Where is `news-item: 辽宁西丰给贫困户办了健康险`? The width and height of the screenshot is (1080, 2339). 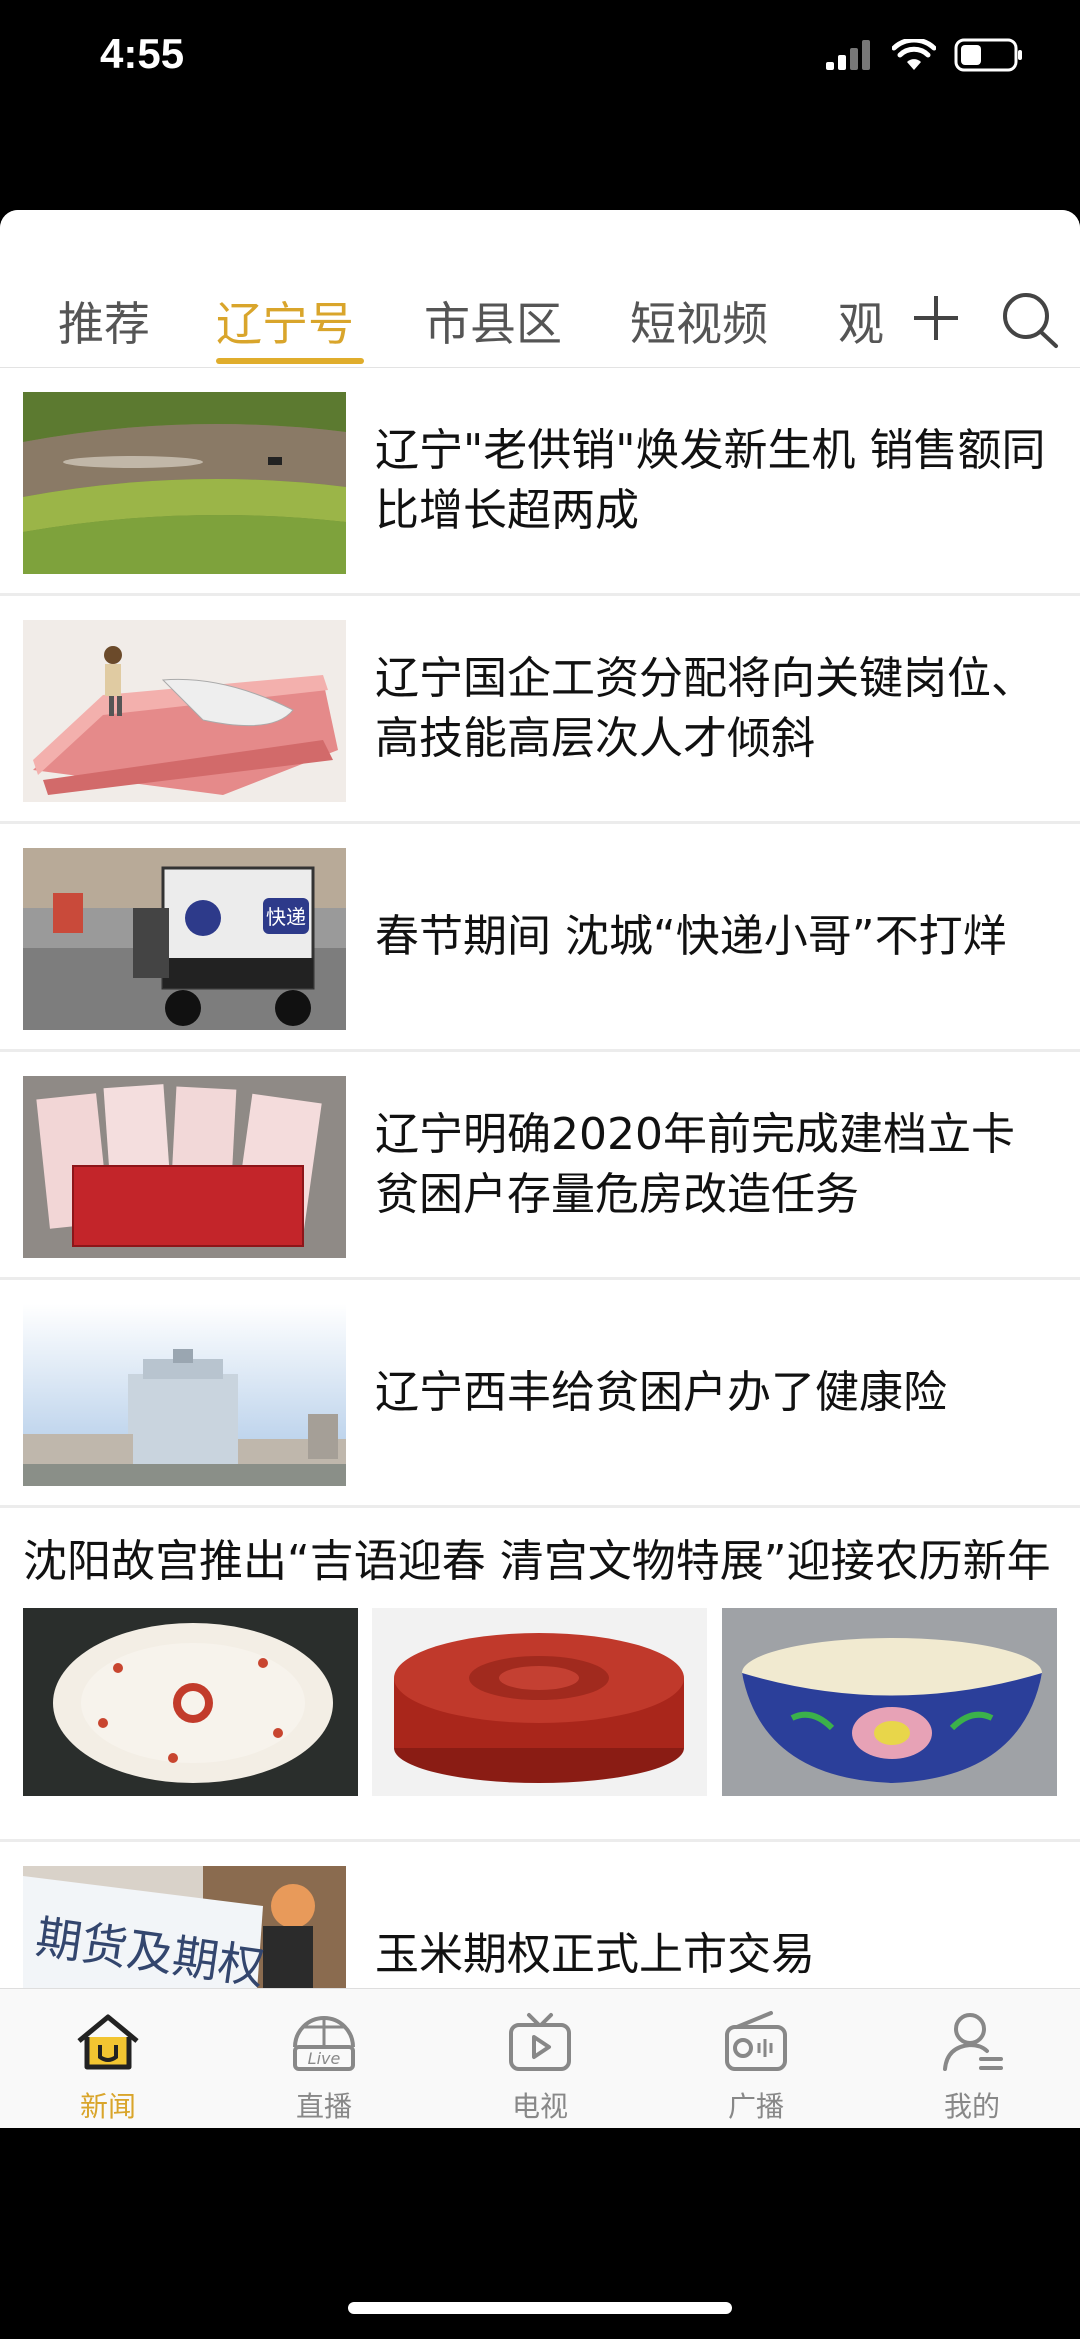 news-item: 辽宁西丰给贫困户办了健康险 is located at coordinates (540, 1394).